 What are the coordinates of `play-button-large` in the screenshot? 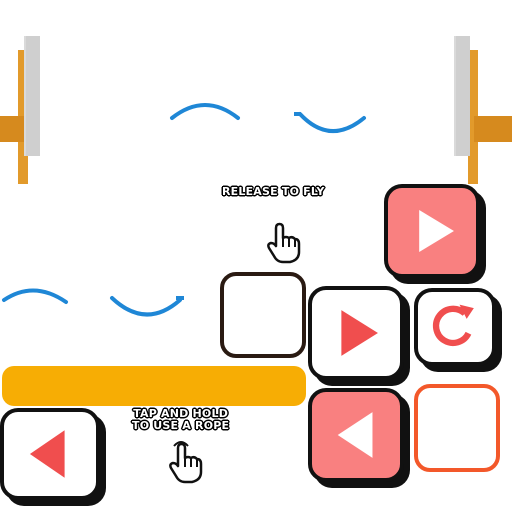 It's located at (432, 231).